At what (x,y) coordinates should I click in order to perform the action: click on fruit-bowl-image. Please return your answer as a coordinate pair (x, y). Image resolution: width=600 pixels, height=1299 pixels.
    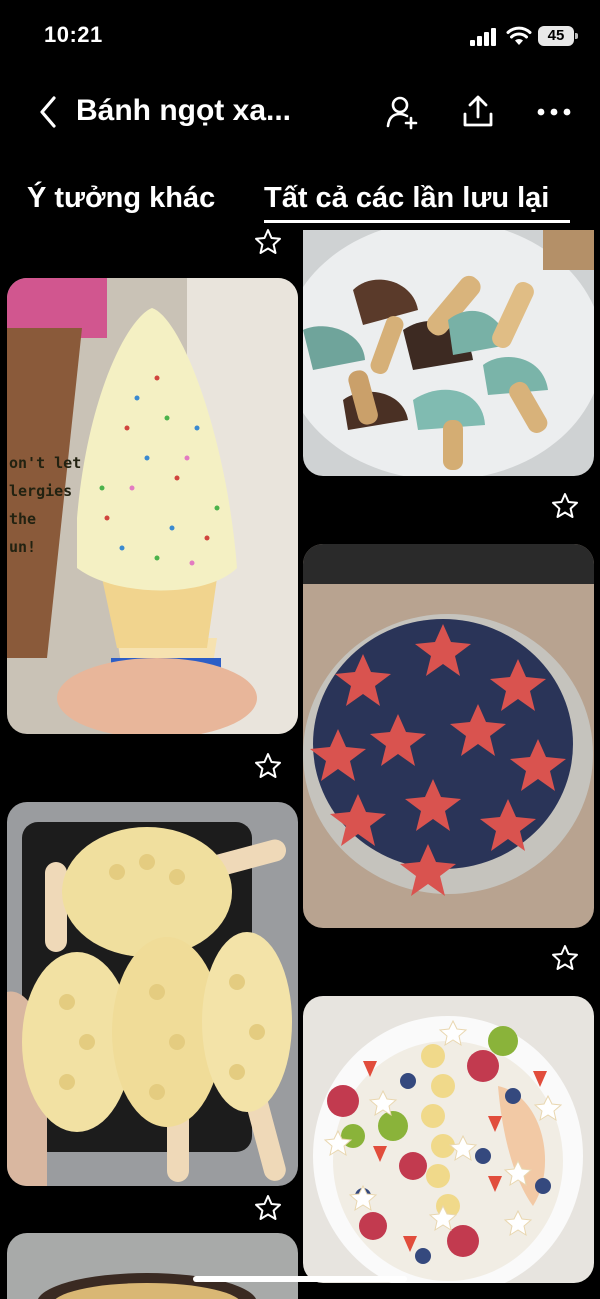
    Looking at the image, I should click on (448, 1139).